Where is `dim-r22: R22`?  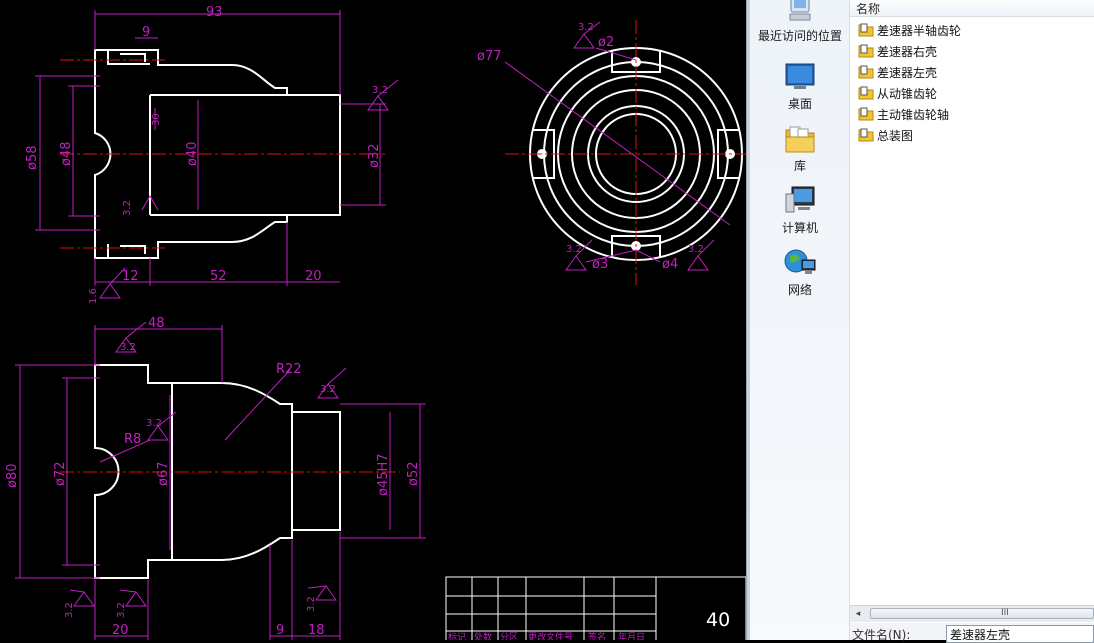
dim-r22: R22 is located at coordinates (289, 369).